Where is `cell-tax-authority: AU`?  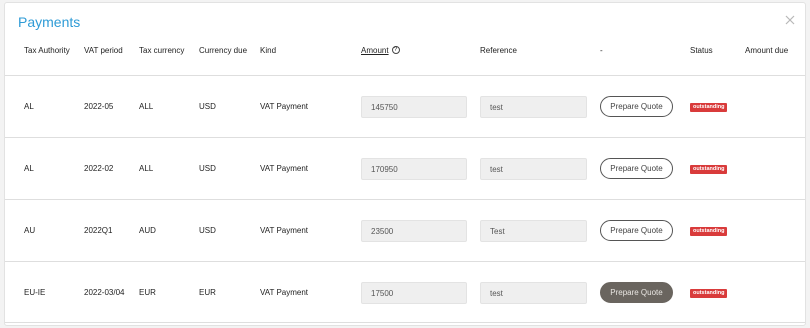
cell-tax-authority: AU is located at coordinates (30, 230).